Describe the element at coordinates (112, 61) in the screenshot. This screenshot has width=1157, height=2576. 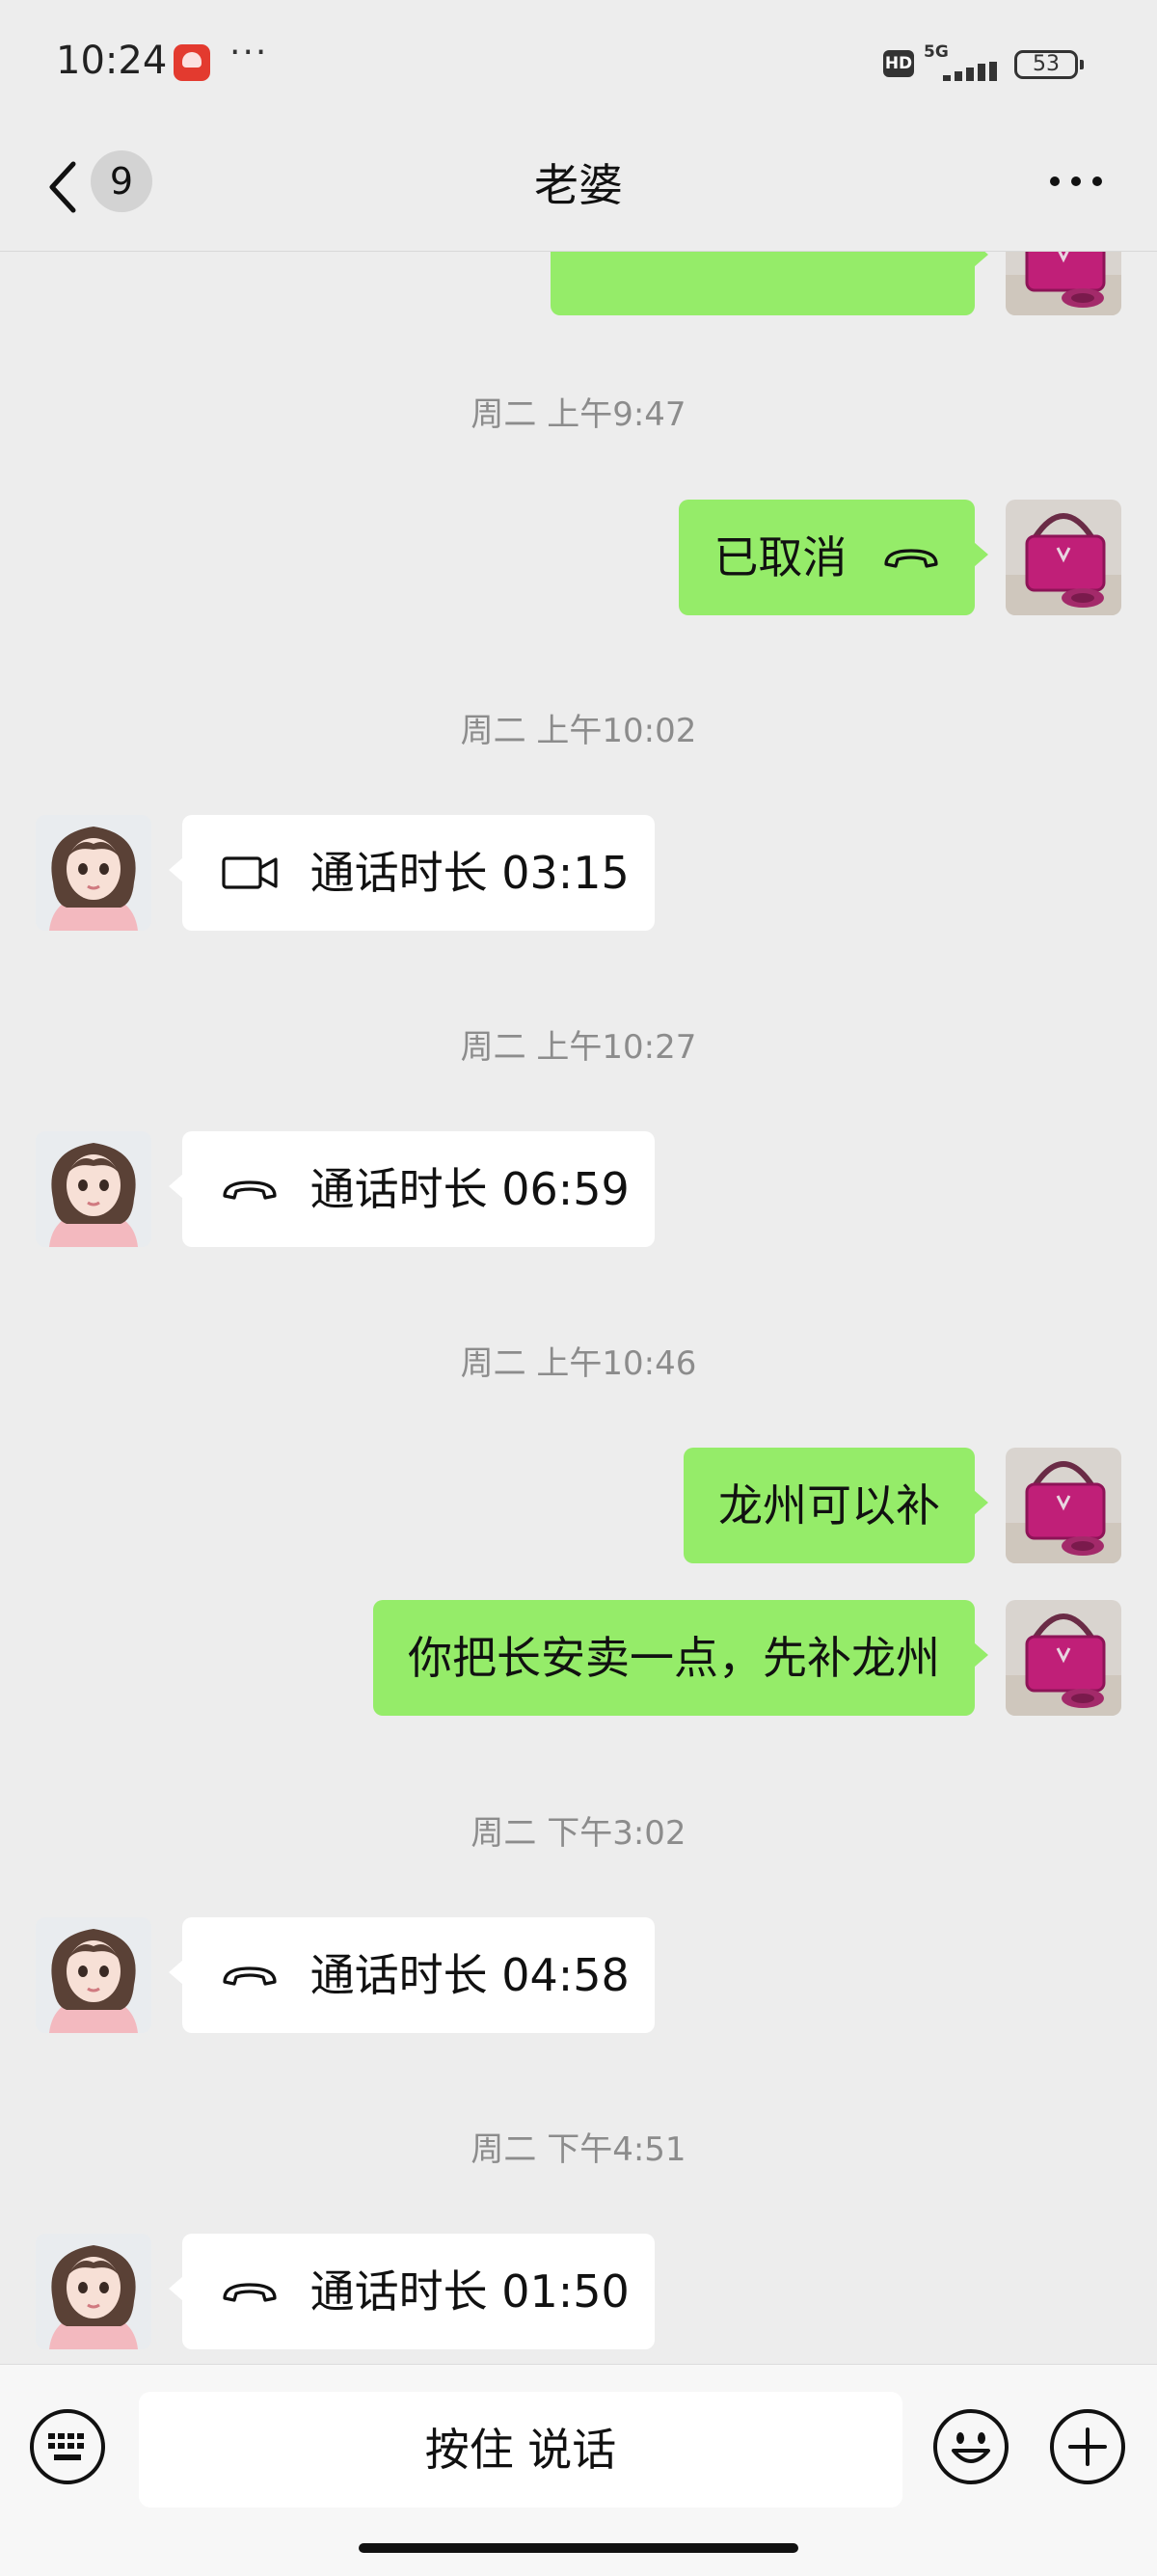
I see `status-time: 10:24` at that location.